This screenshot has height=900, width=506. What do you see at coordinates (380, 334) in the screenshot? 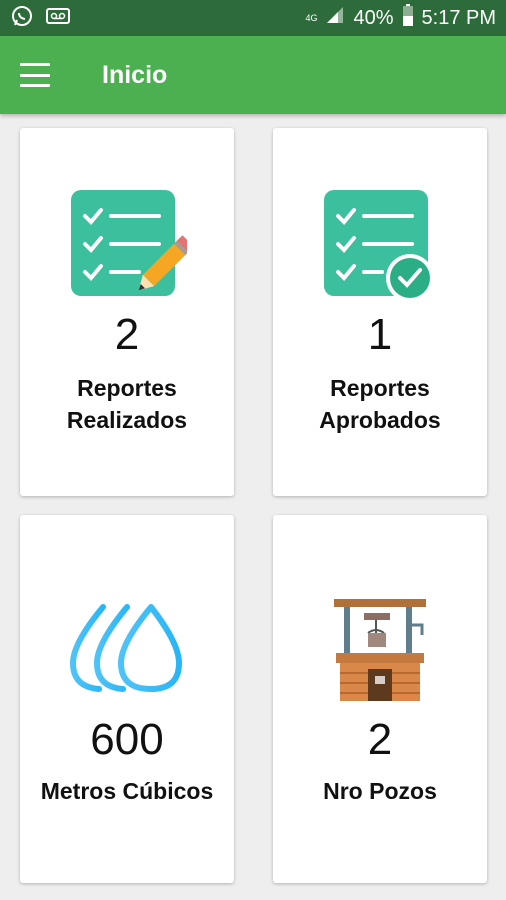
I see `card-value: 1` at bounding box center [380, 334].